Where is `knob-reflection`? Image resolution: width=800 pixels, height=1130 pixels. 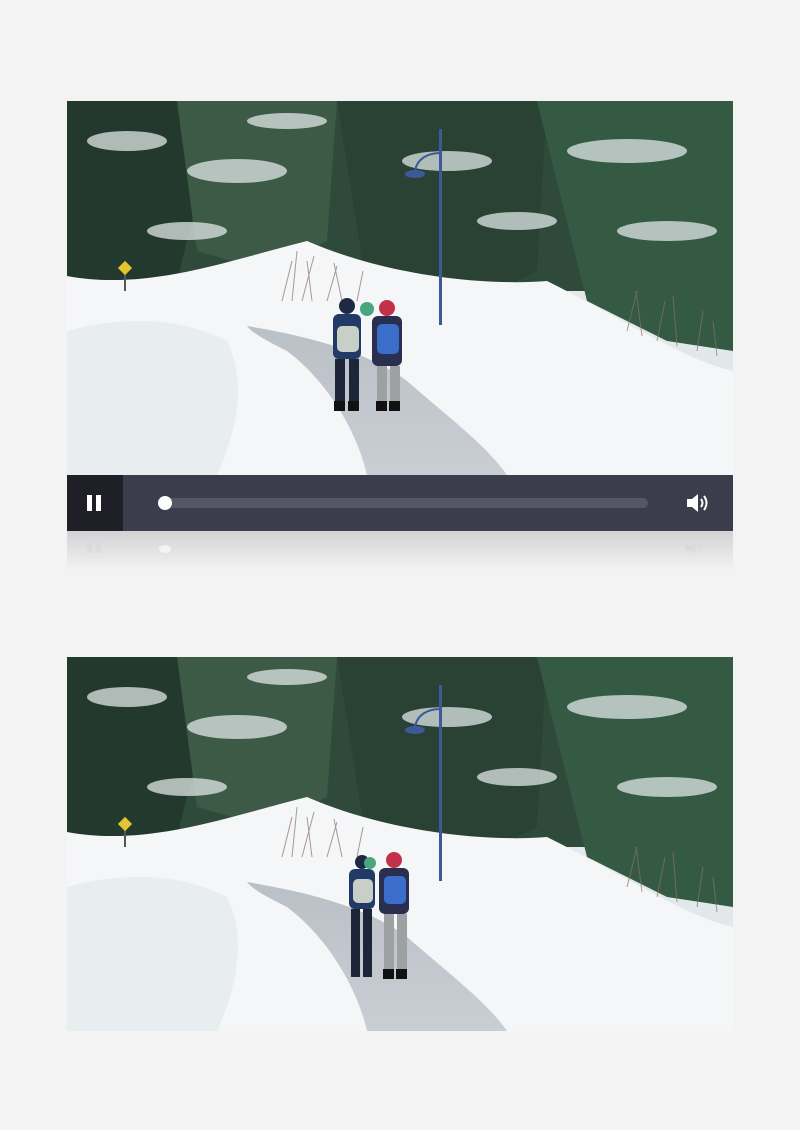
knob-reflection is located at coordinates (165, 549).